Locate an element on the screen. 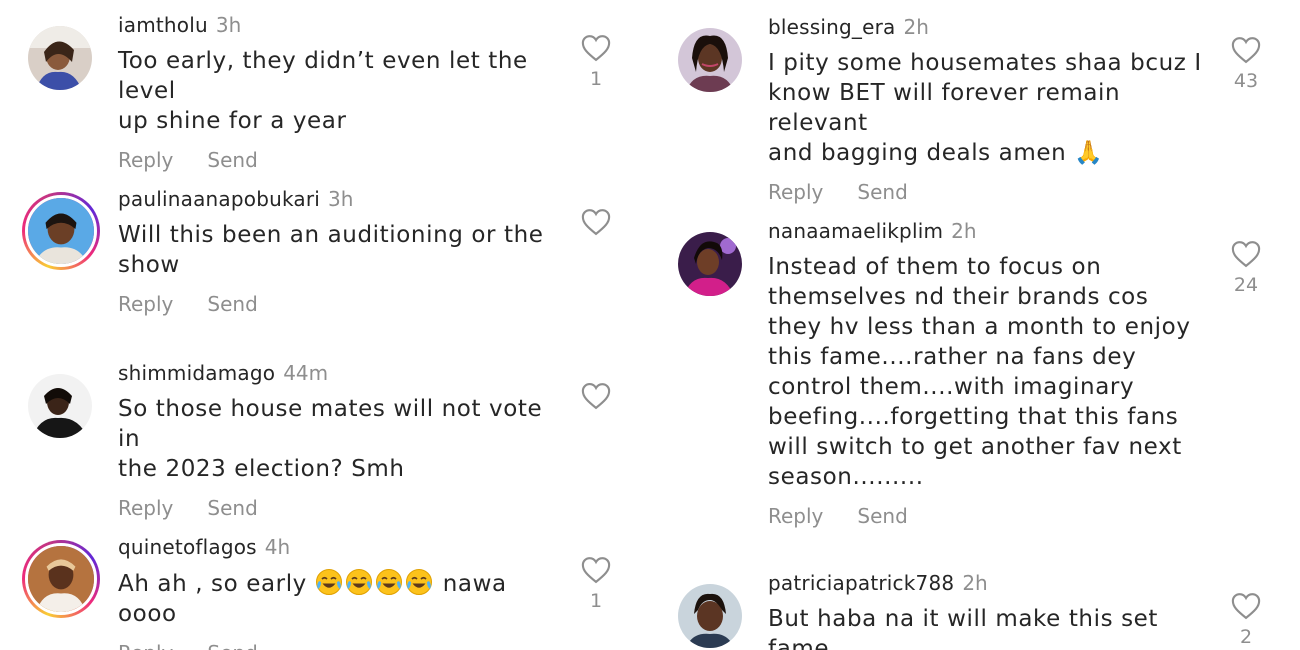  like-area: 24 is located at coordinates (1246, 268).